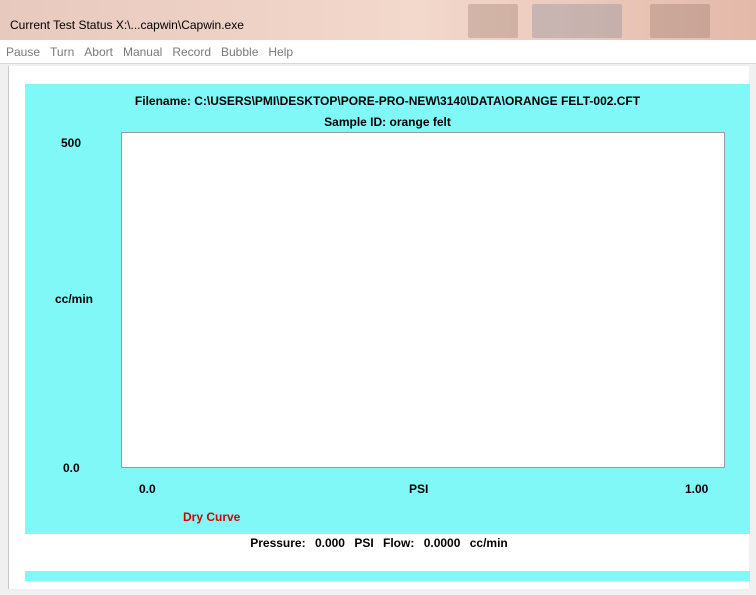  What do you see at coordinates (71, 468) in the screenshot?
I see `y-tick-min: 0.0` at bounding box center [71, 468].